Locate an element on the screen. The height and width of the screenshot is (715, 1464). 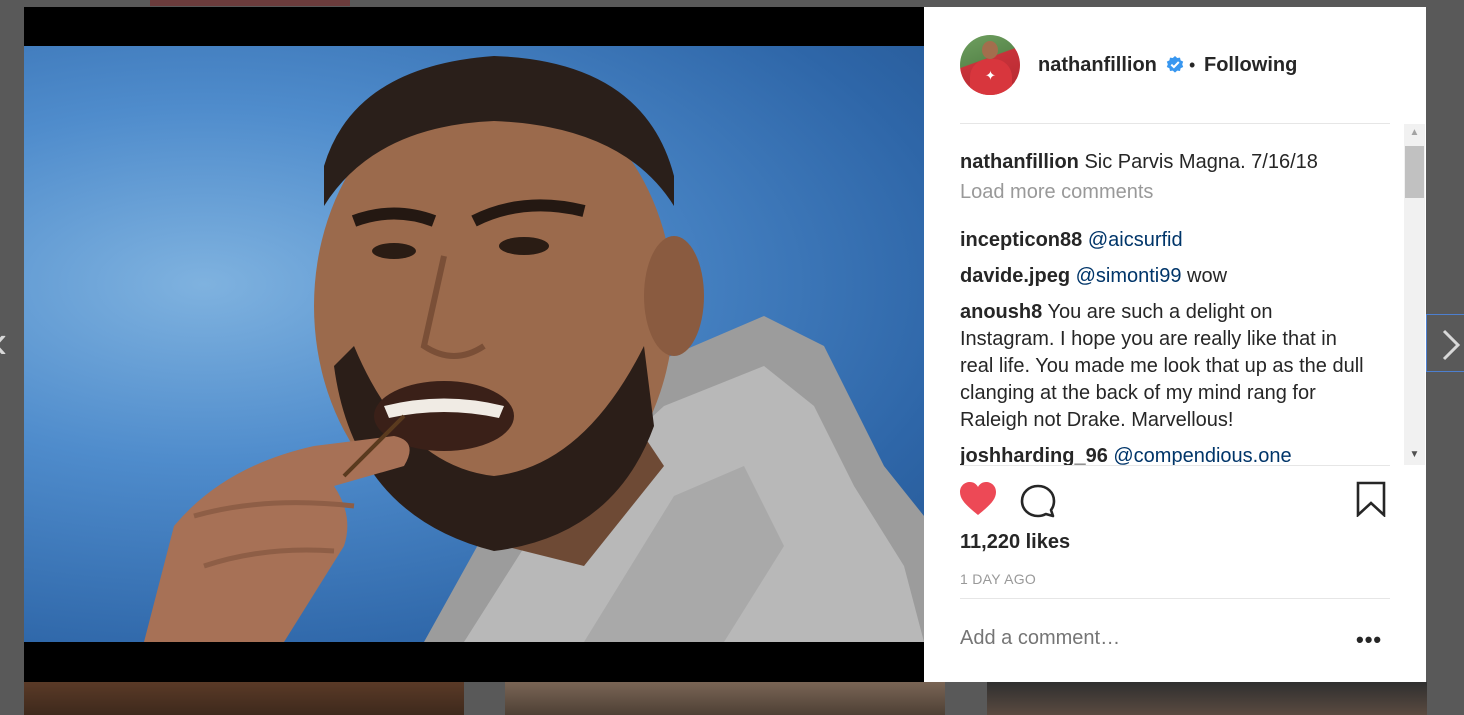
comment-username: davide.jpeg is located at coordinates (1015, 276).